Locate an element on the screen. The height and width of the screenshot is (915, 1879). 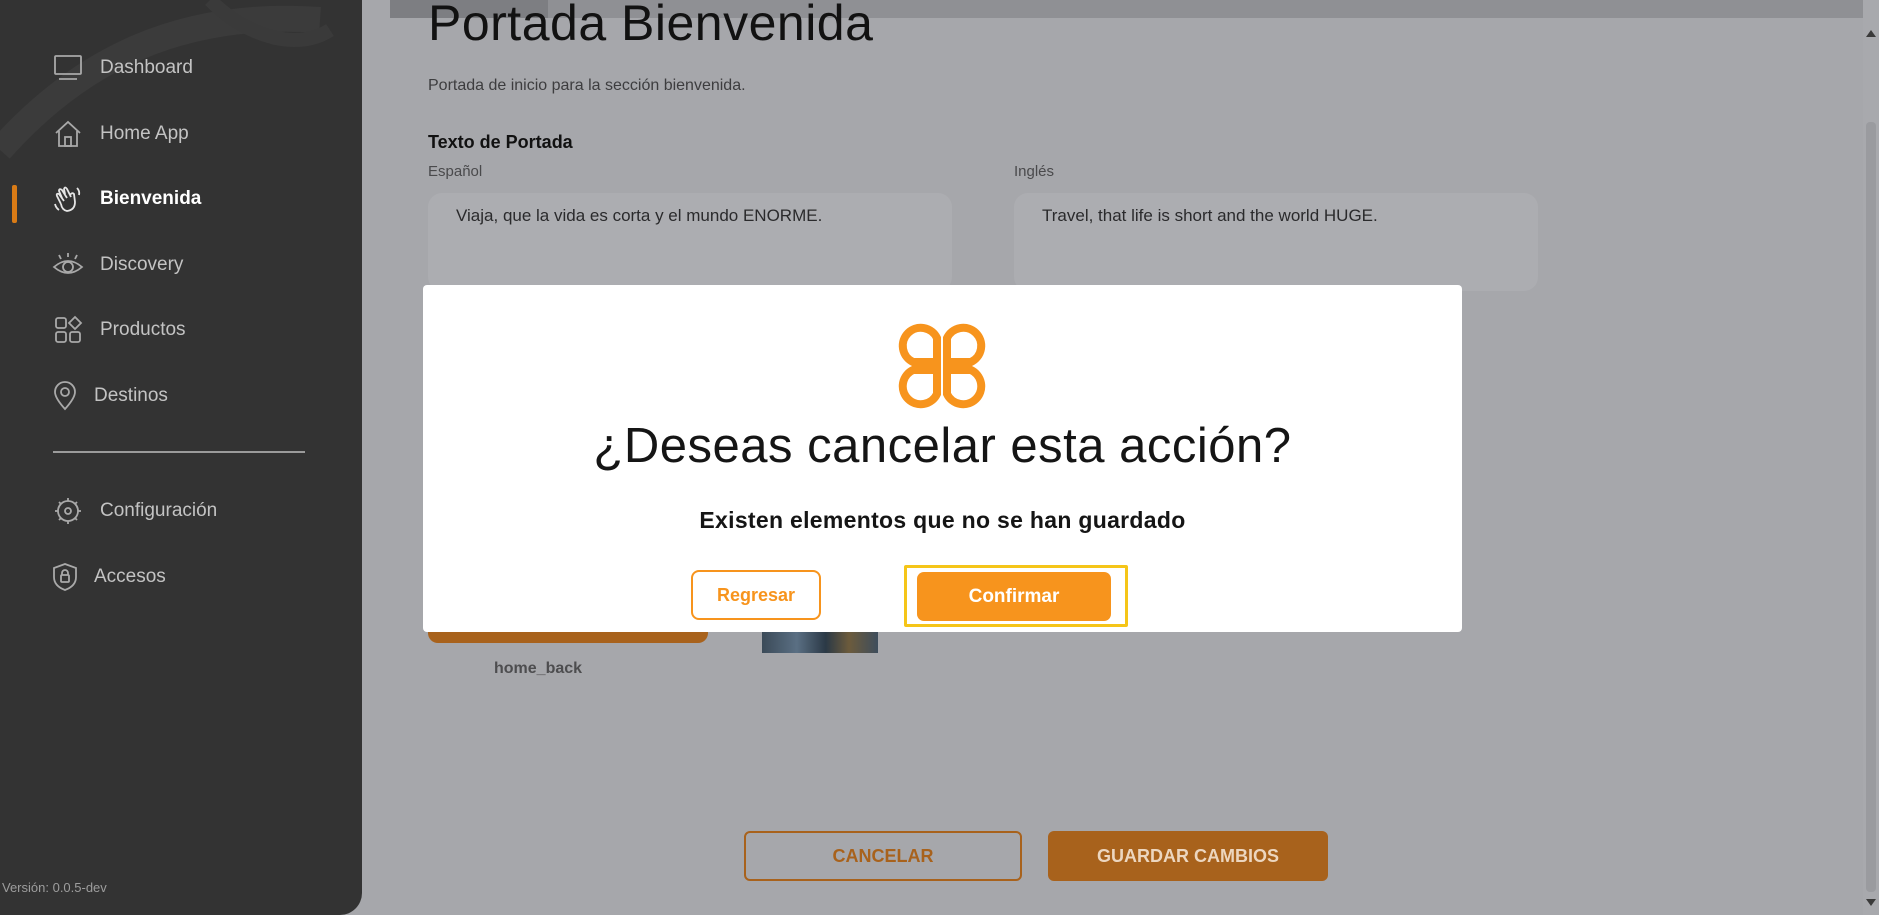
sidebar-item-dashboard: Dashboard is located at coordinates (122, 68).